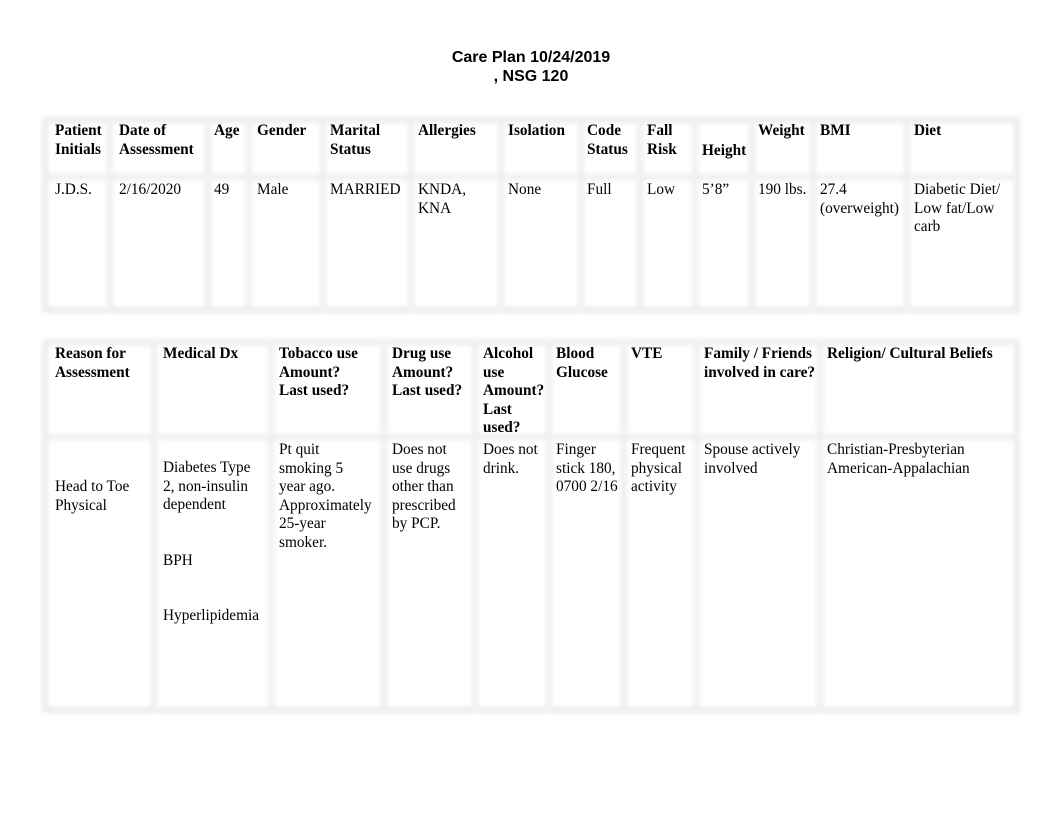 This screenshot has height=822, width=1062. I want to click on header-vte: VTE, so click(647, 353).